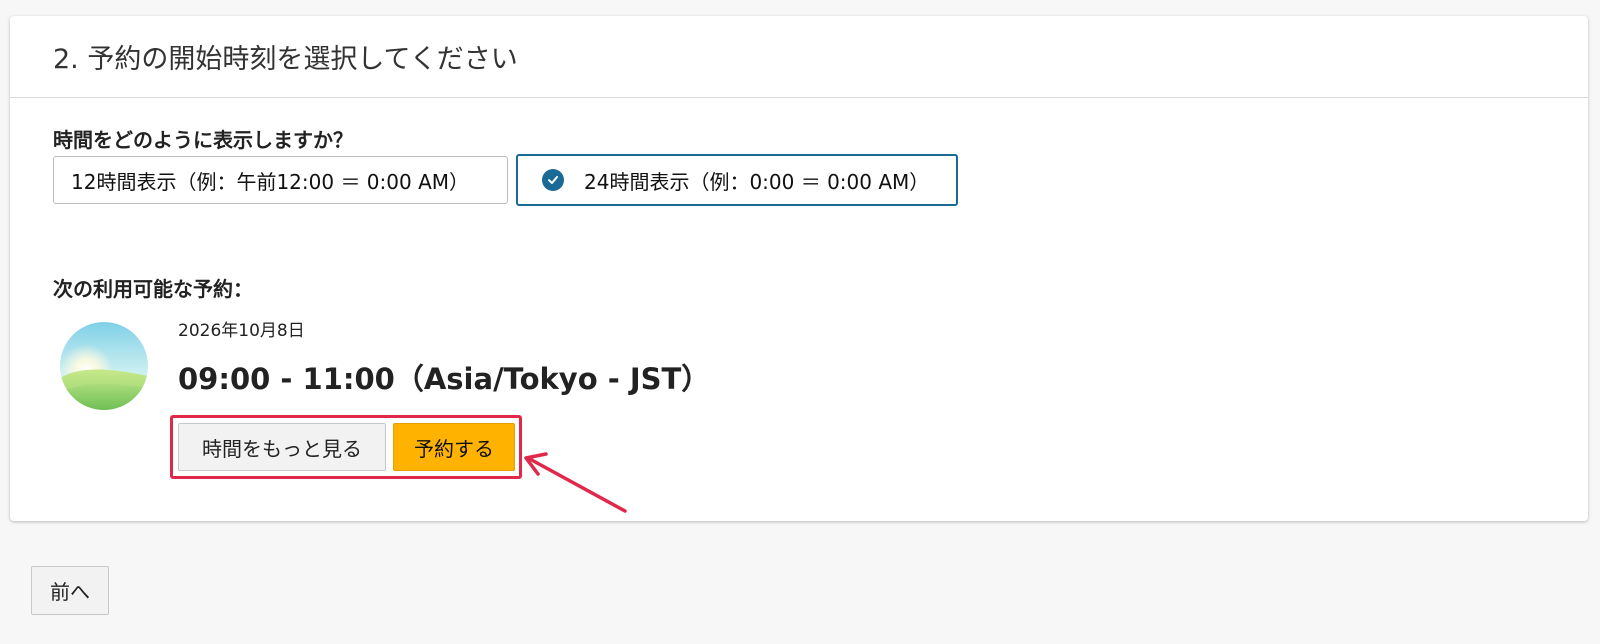 This screenshot has width=1600, height=644. I want to click on annotation-arrow-icon, so click(575, 482).